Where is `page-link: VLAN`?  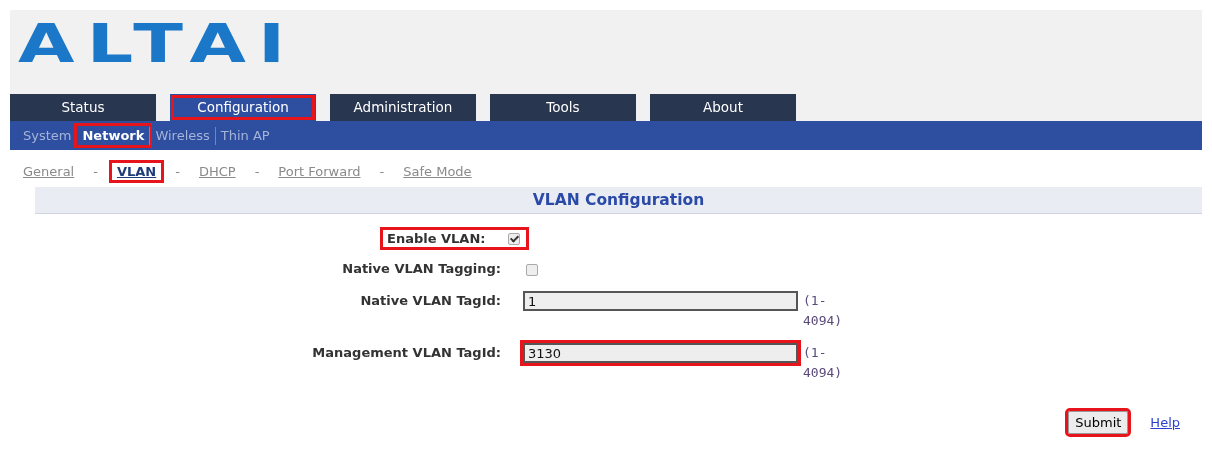 page-link: VLAN is located at coordinates (136, 171).